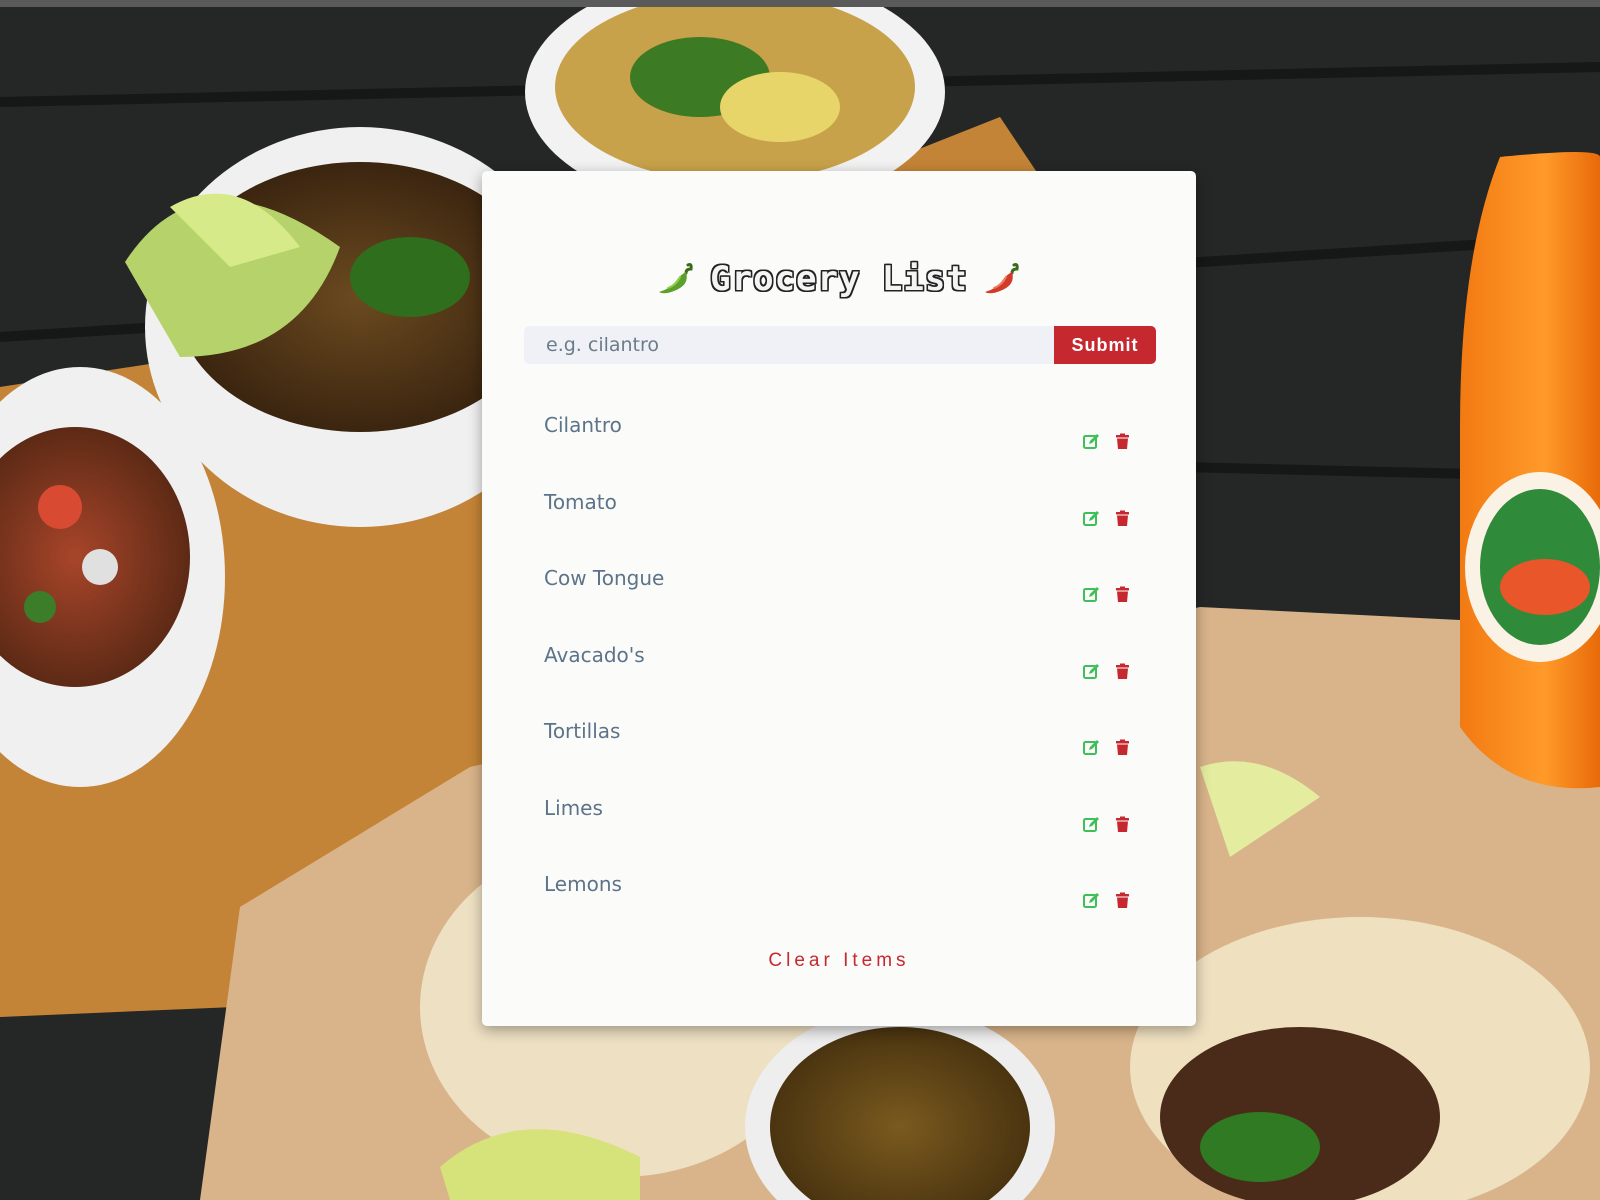 This screenshot has width=1600, height=1200. I want to click on title-row: Grocery List, so click(839, 279).